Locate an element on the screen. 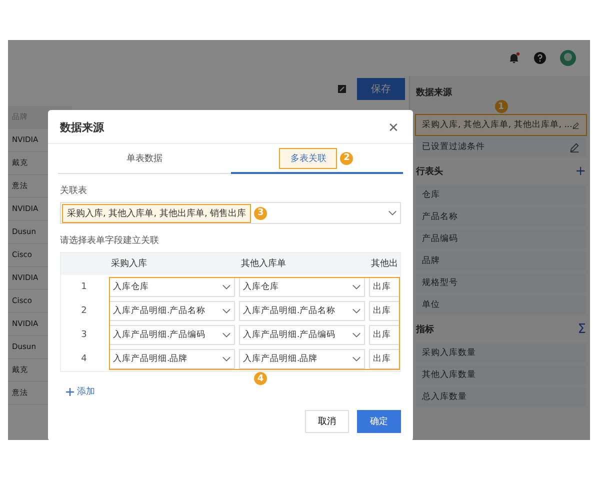 The height and width of the screenshot is (480, 600). field-item: 其他入库数量 is located at coordinates (501, 375).